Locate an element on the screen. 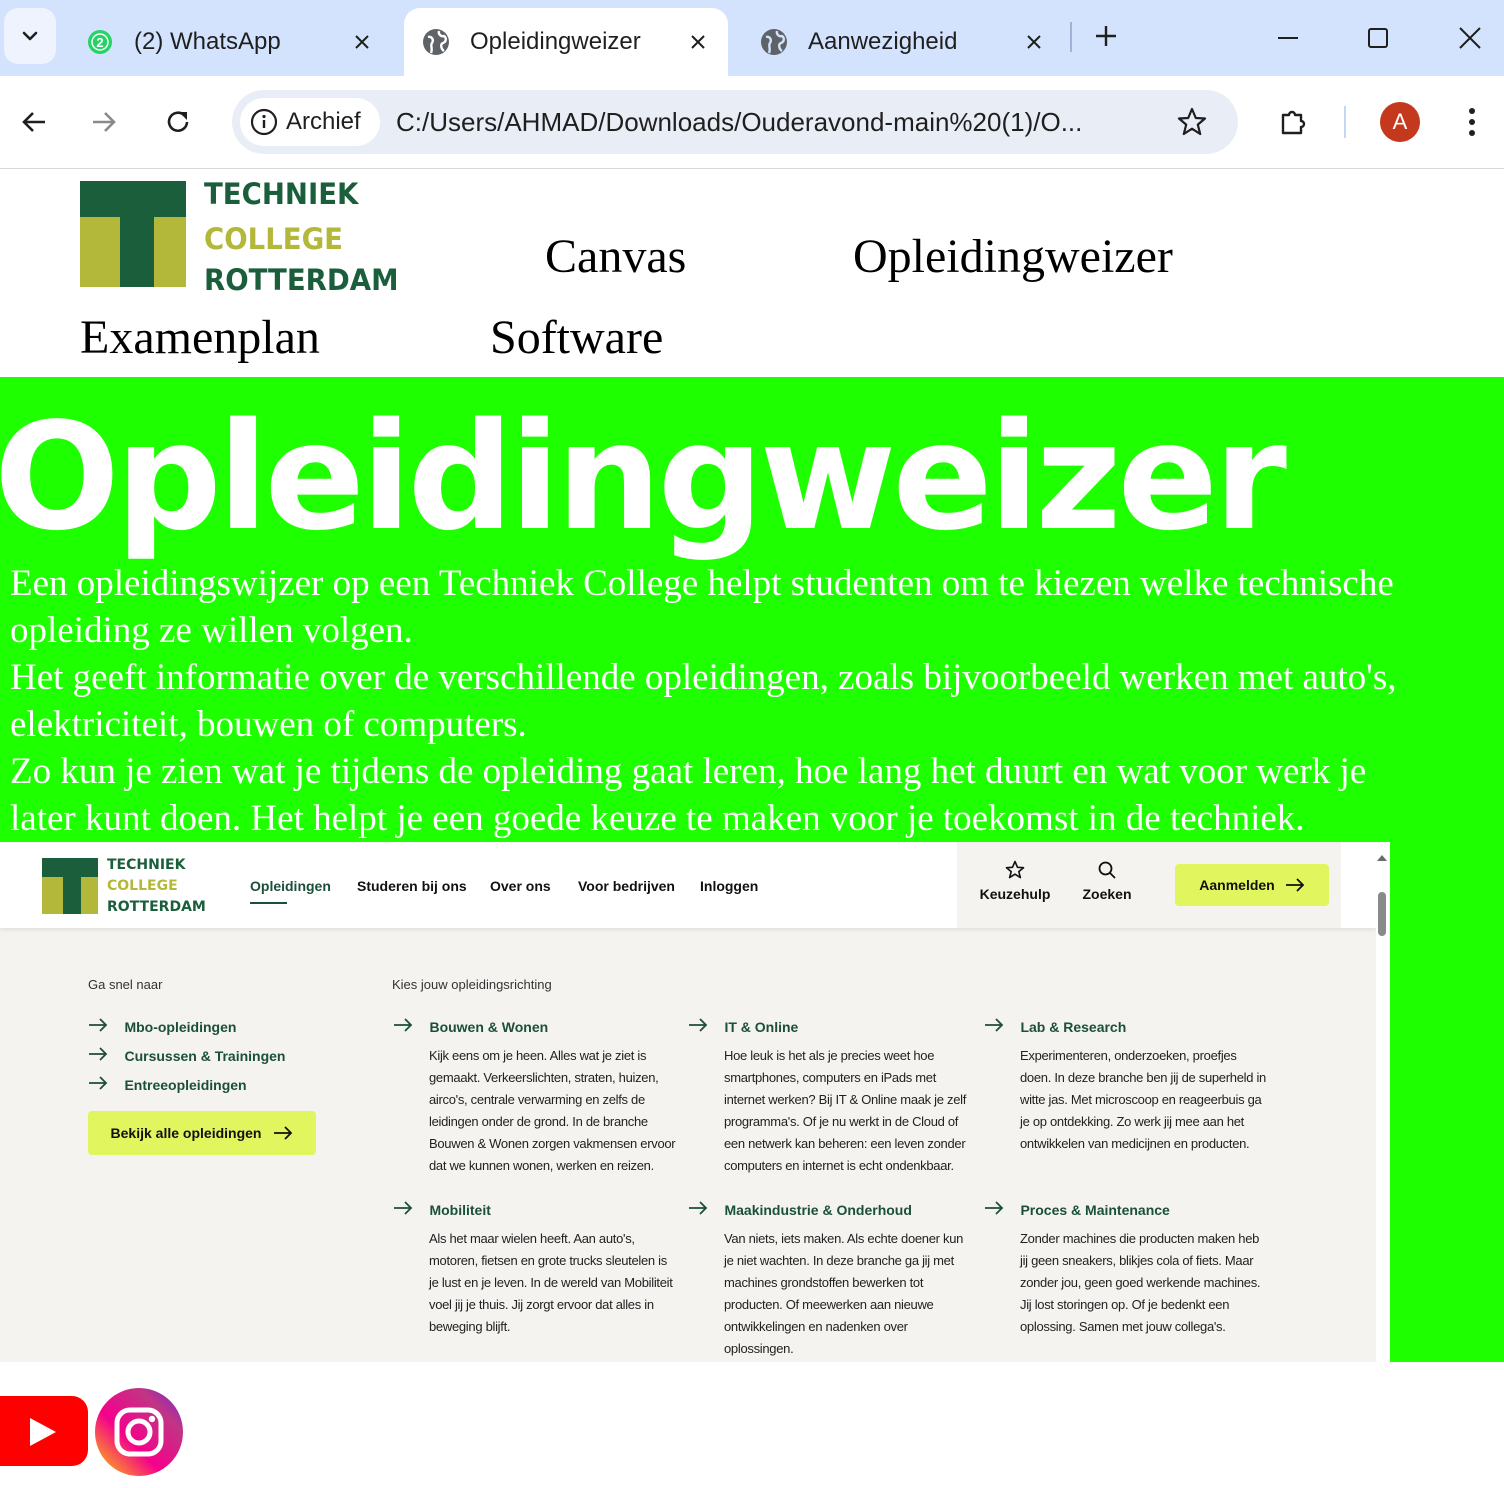 The height and width of the screenshot is (1488, 1504). tab-opleidingweizer: Opleidingweizer is located at coordinates (566, 42).